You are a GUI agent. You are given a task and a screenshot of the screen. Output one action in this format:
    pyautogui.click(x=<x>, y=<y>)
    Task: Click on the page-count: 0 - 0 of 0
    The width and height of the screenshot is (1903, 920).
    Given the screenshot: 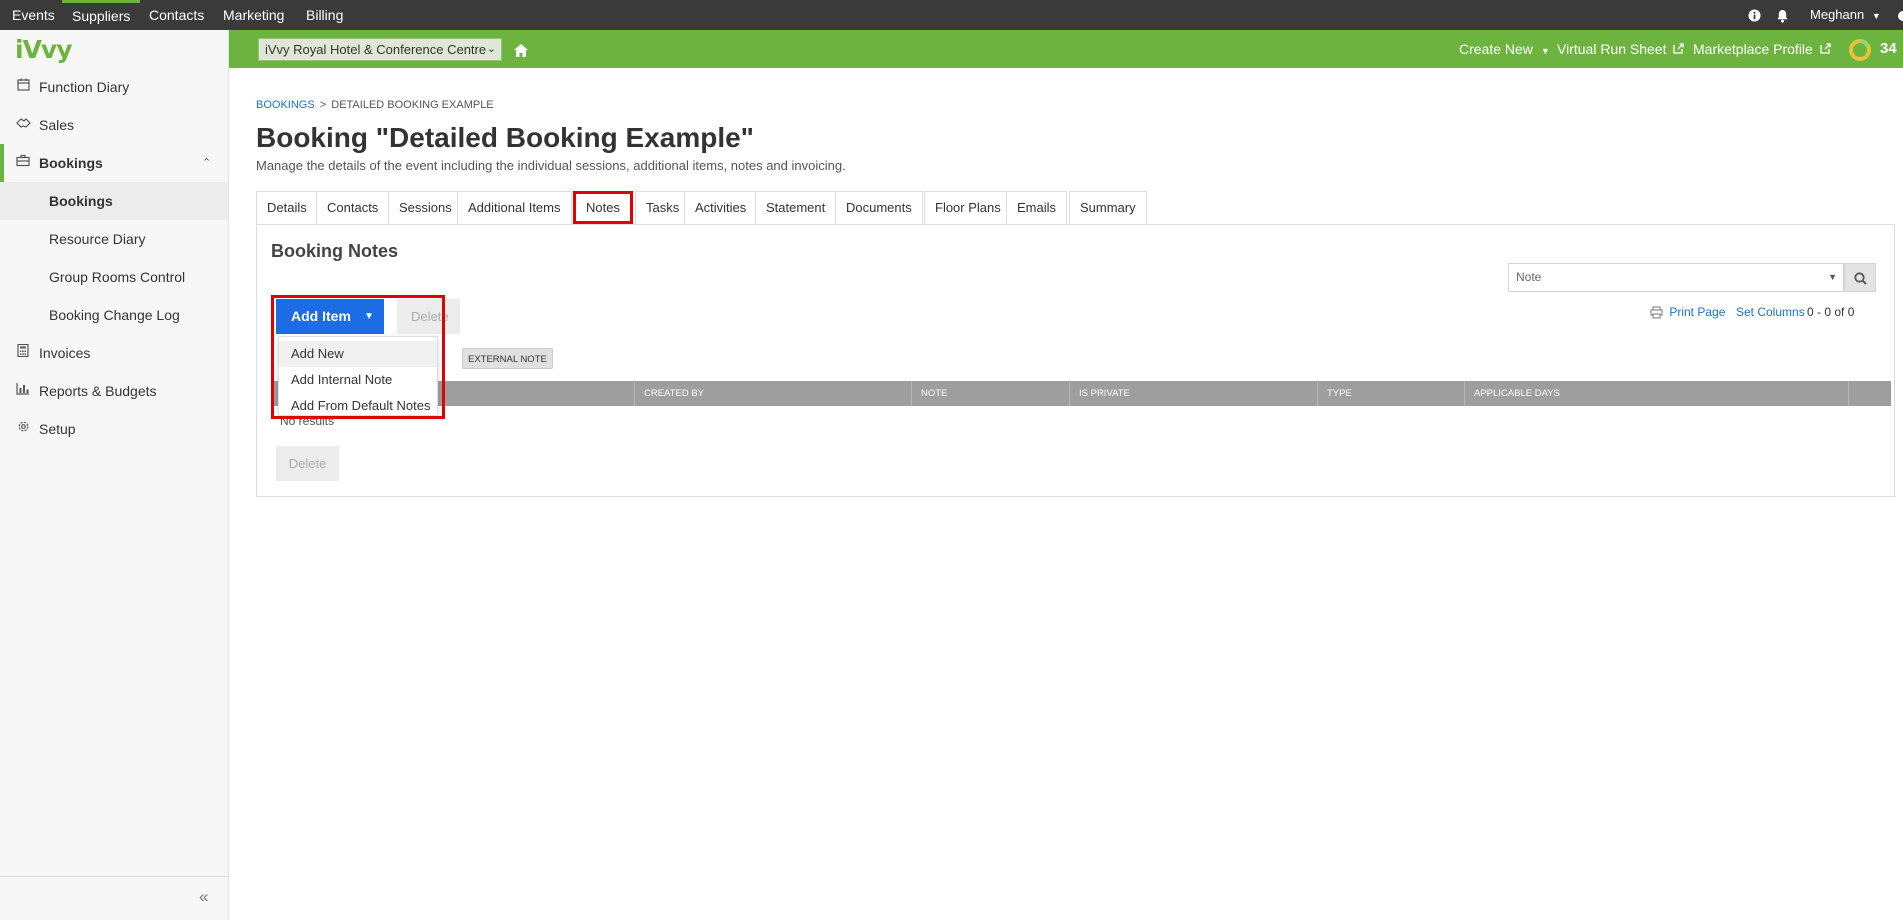 What is the action you would take?
    pyautogui.click(x=1831, y=312)
    